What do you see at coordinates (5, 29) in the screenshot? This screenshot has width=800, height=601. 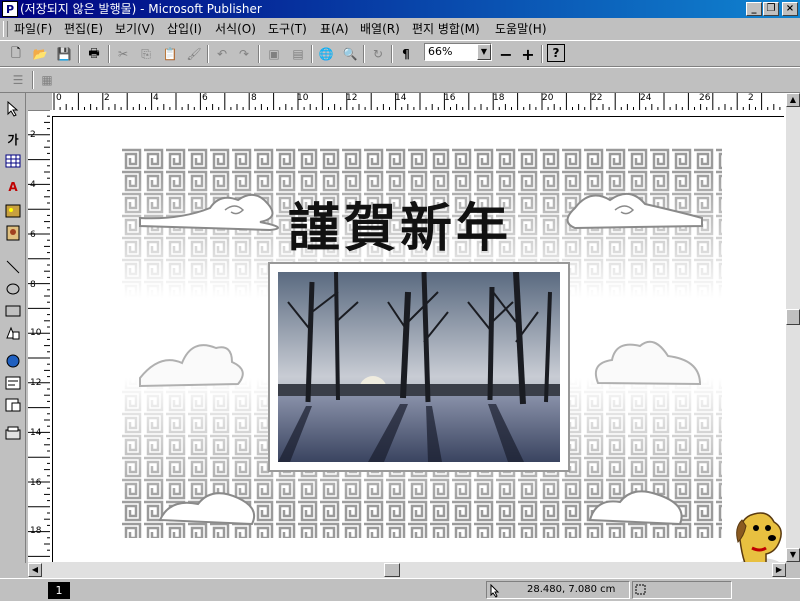 I see `menu-grip` at bounding box center [5, 29].